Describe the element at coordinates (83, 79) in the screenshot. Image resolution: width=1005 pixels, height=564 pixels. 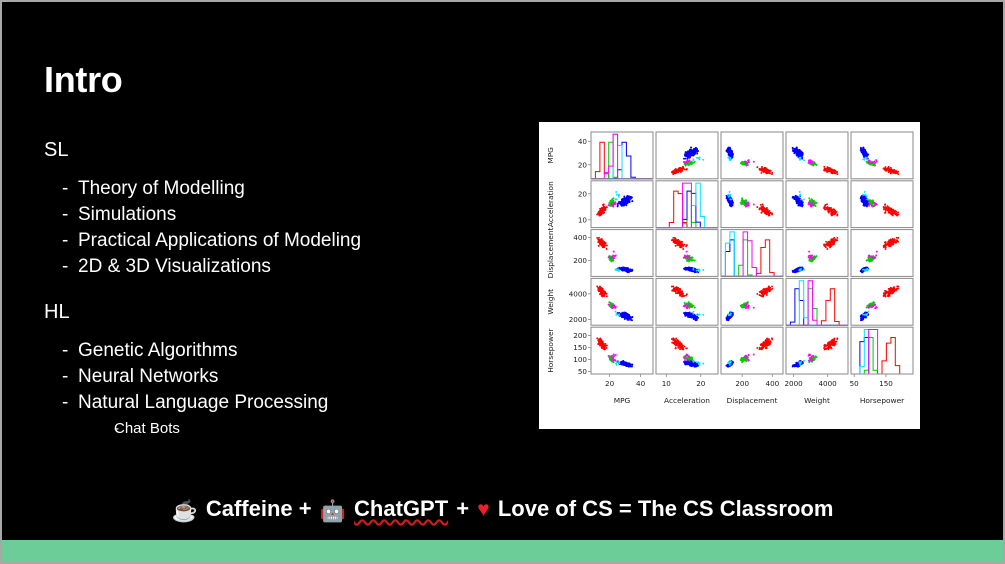
I see `page-title: Intro` at that location.